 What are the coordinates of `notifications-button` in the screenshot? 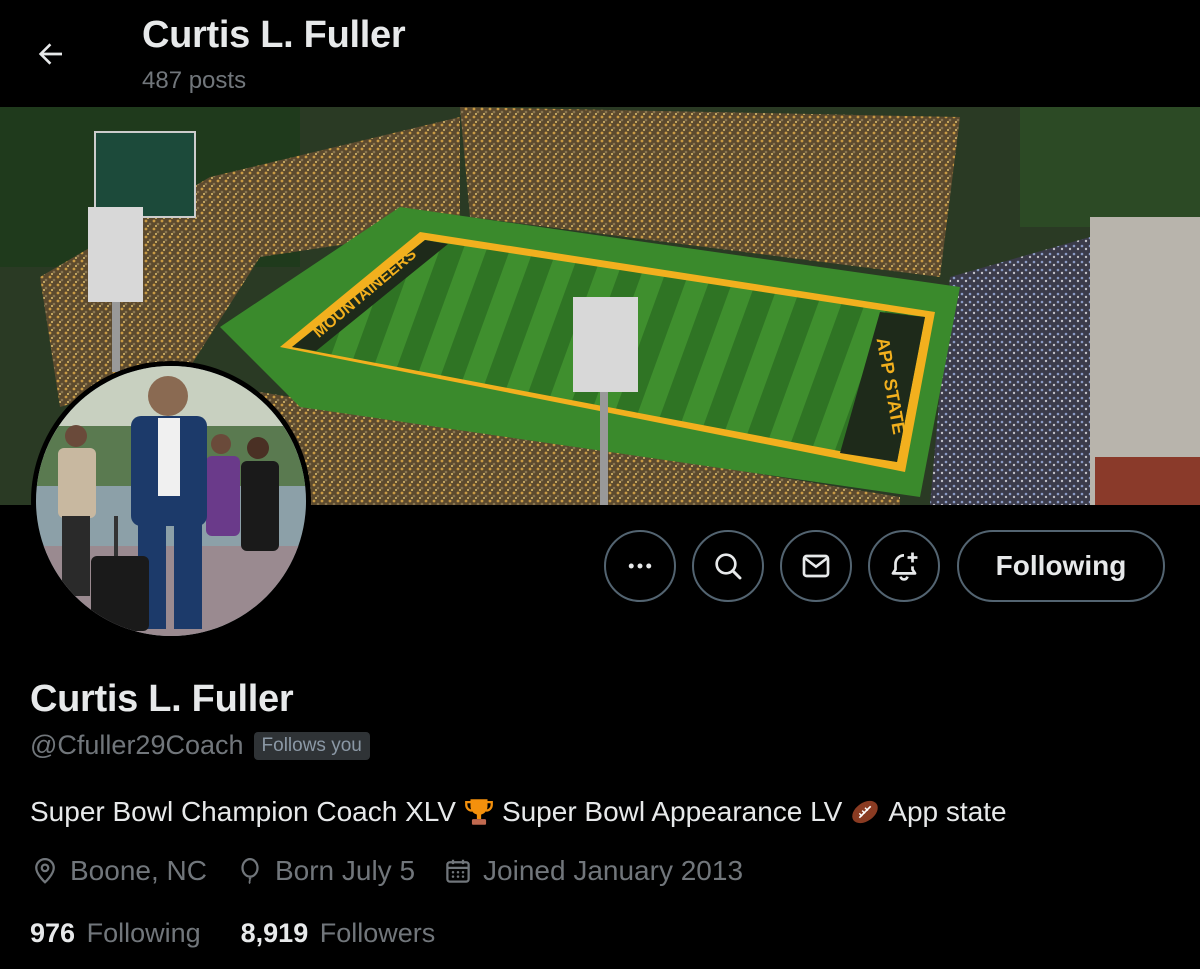 It's located at (904, 566).